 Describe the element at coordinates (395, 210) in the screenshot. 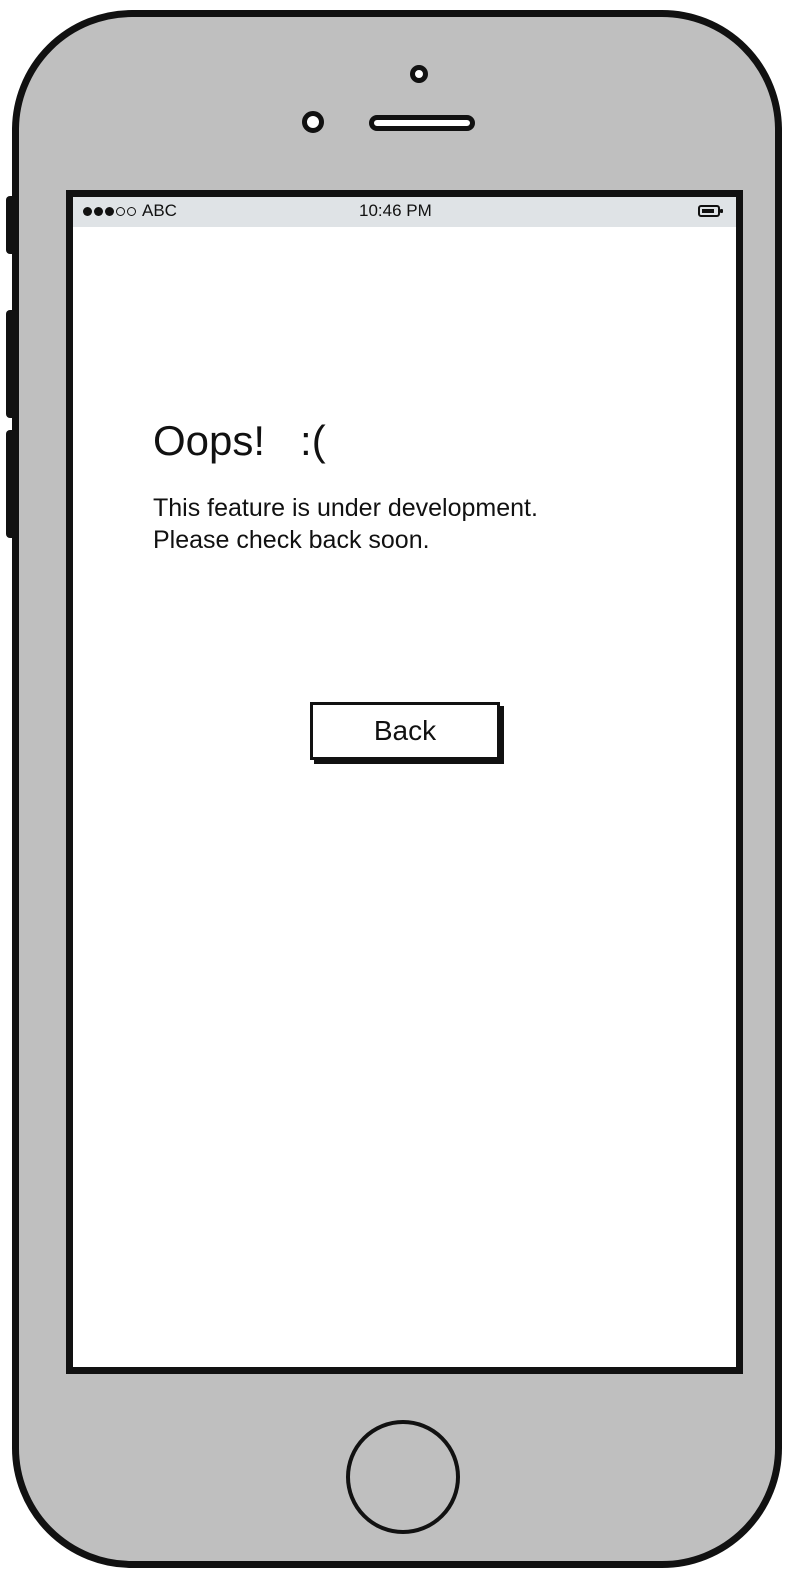

I see `status-time: 10:46 PM` at that location.